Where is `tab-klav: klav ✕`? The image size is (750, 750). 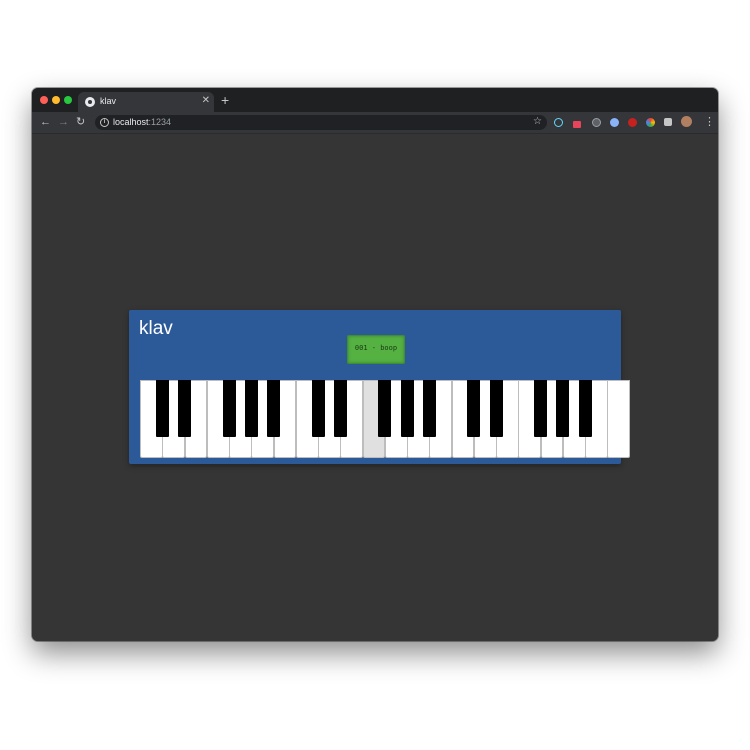
tab-klav: klav ✕ is located at coordinates (146, 102).